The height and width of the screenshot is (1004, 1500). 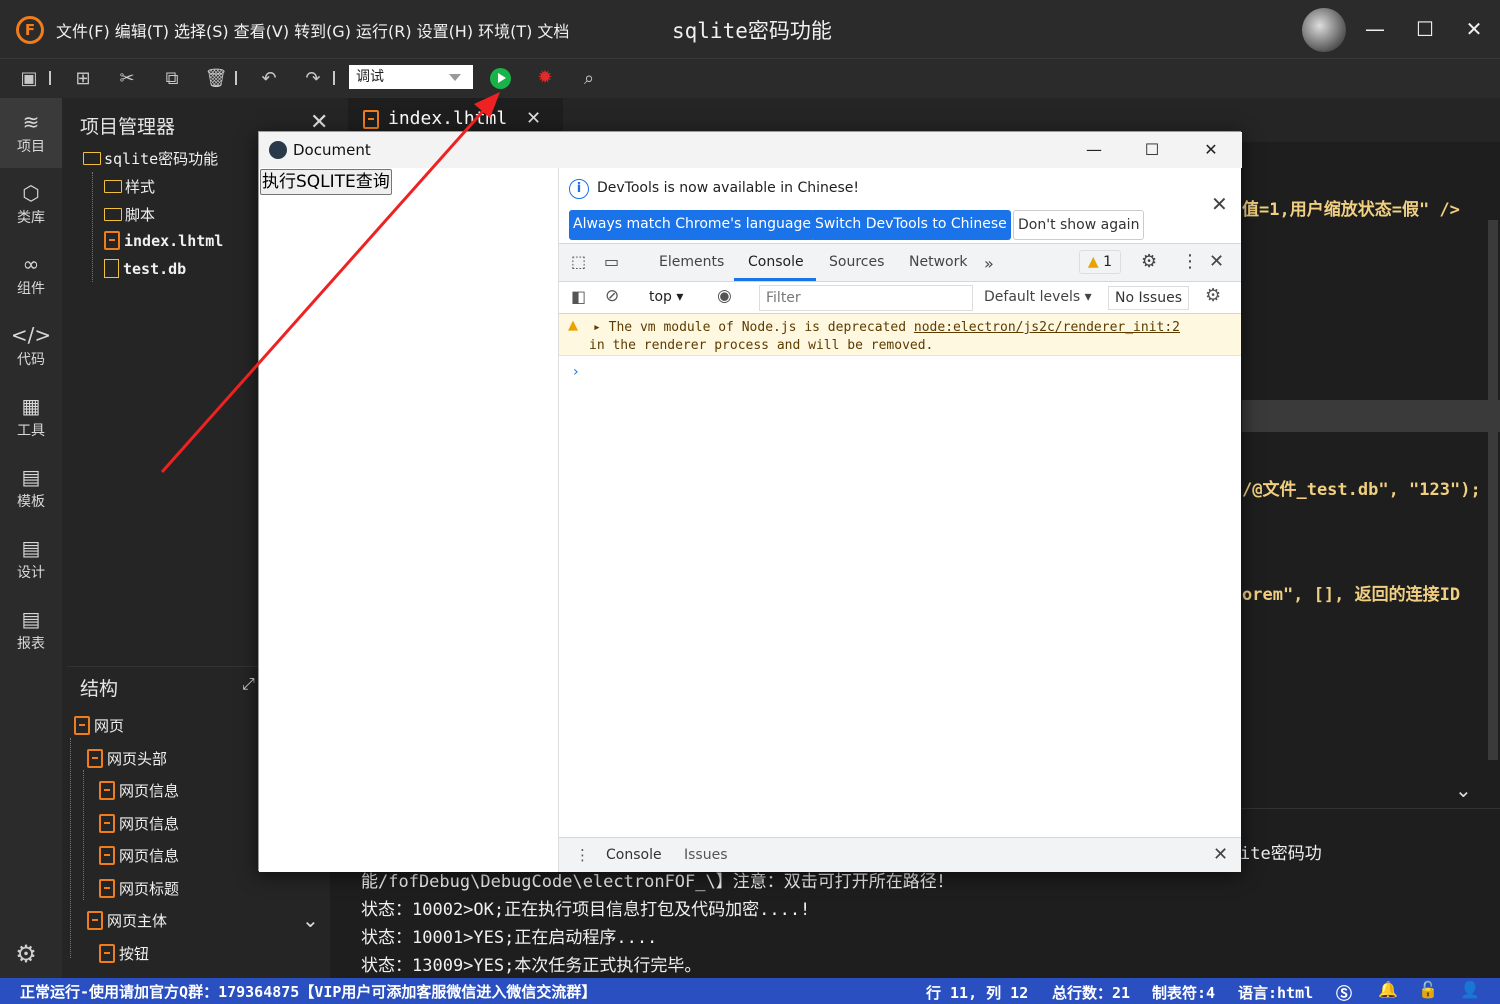 What do you see at coordinates (500, 78) in the screenshot?
I see `run-button` at bounding box center [500, 78].